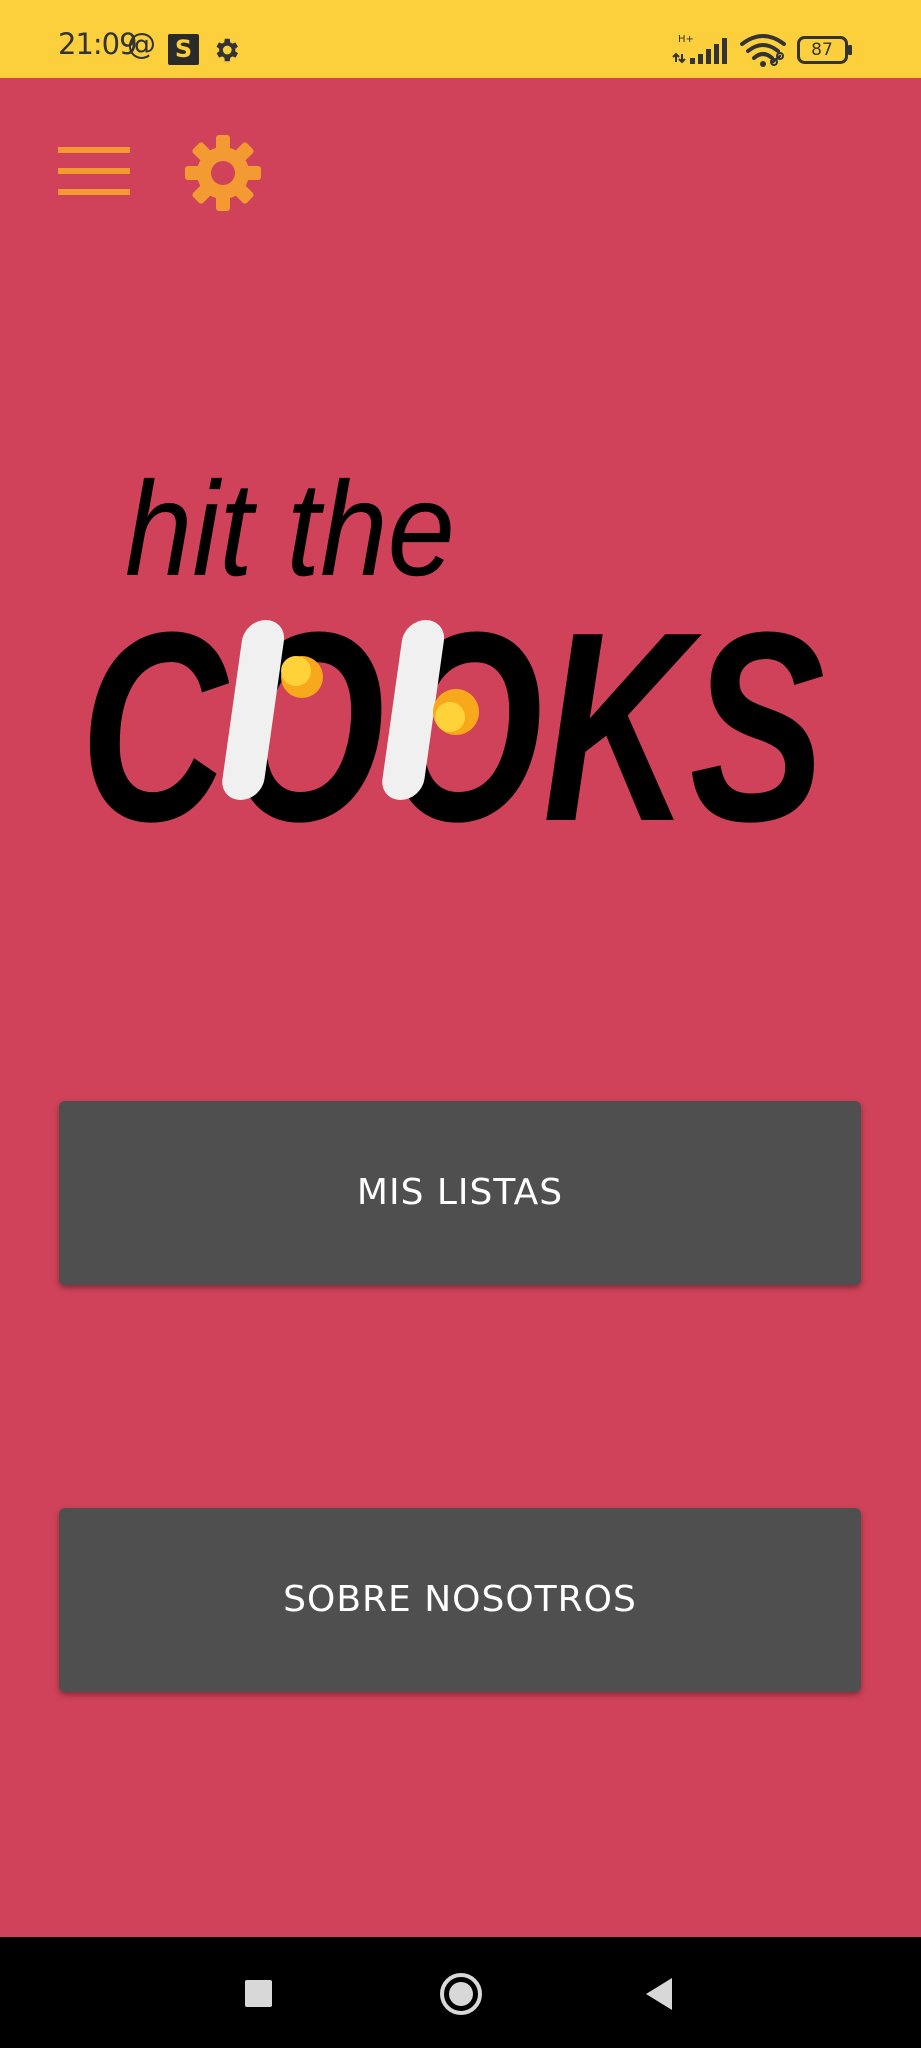  What do you see at coordinates (460, 1600) in the screenshot?
I see `sobre-nosotros-button: SOBRE NOSOTROS` at bounding box center [460, 1600].